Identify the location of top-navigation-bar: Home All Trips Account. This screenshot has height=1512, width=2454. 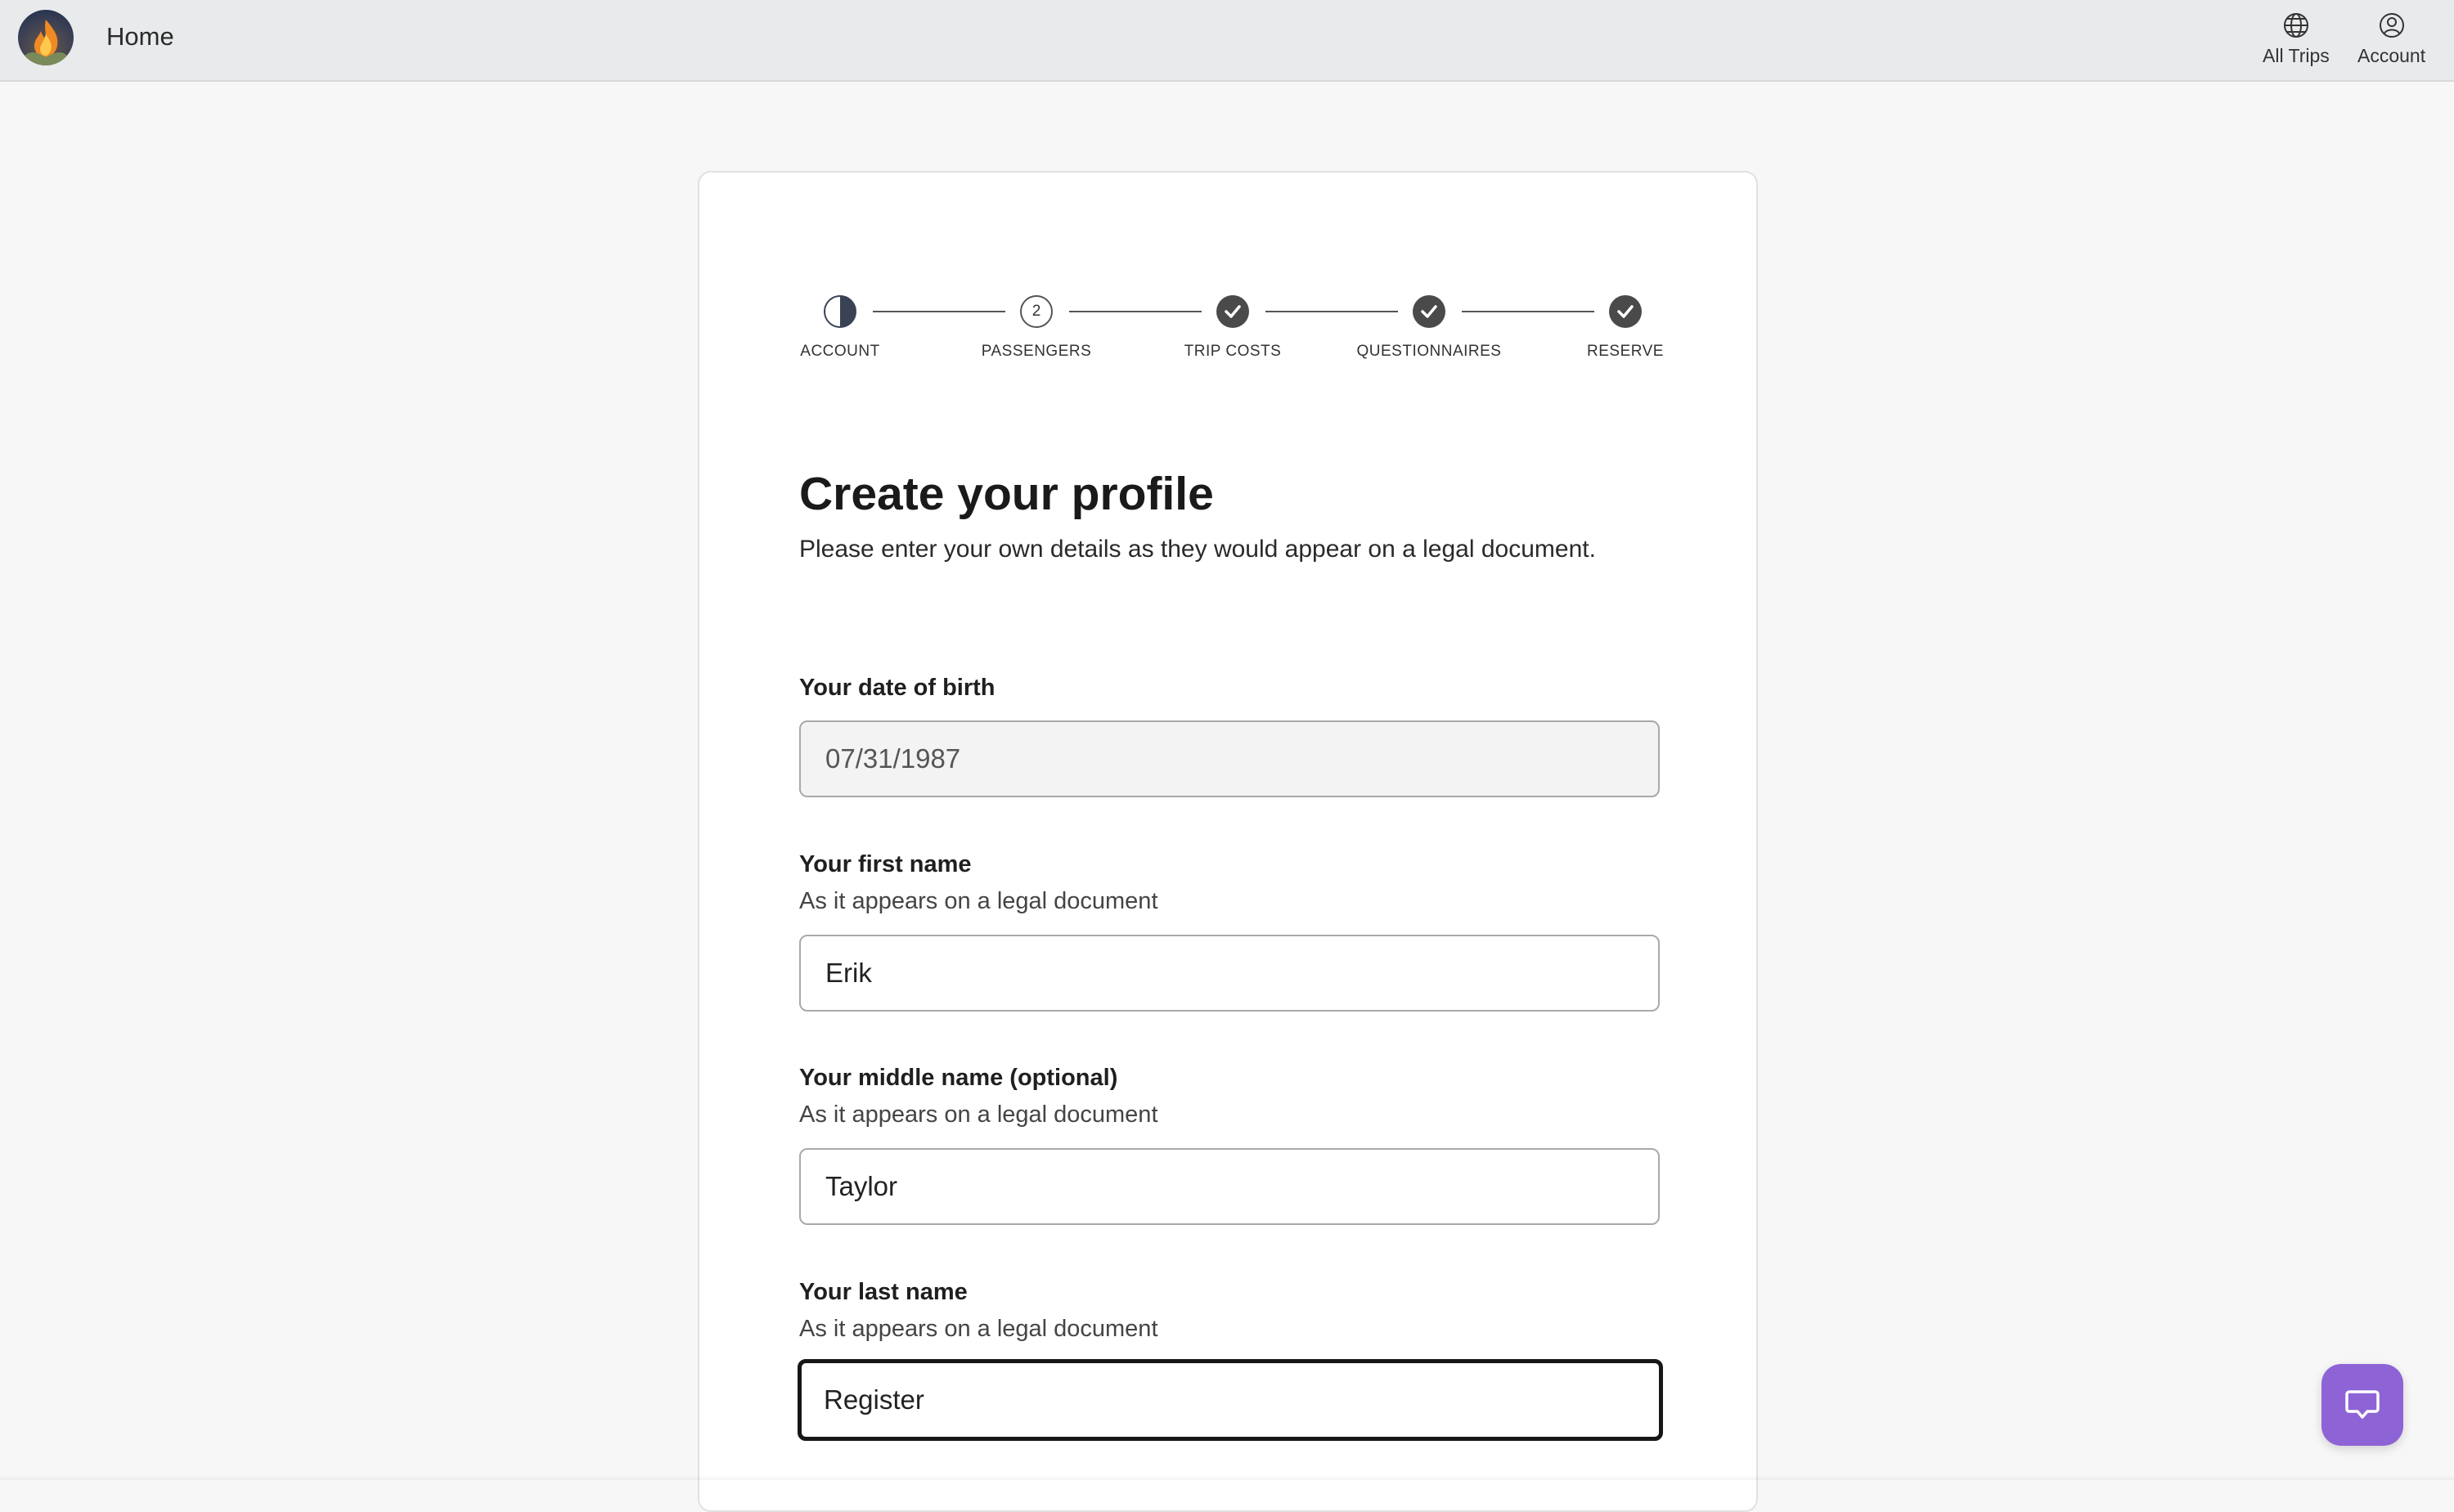
(1227, 41).